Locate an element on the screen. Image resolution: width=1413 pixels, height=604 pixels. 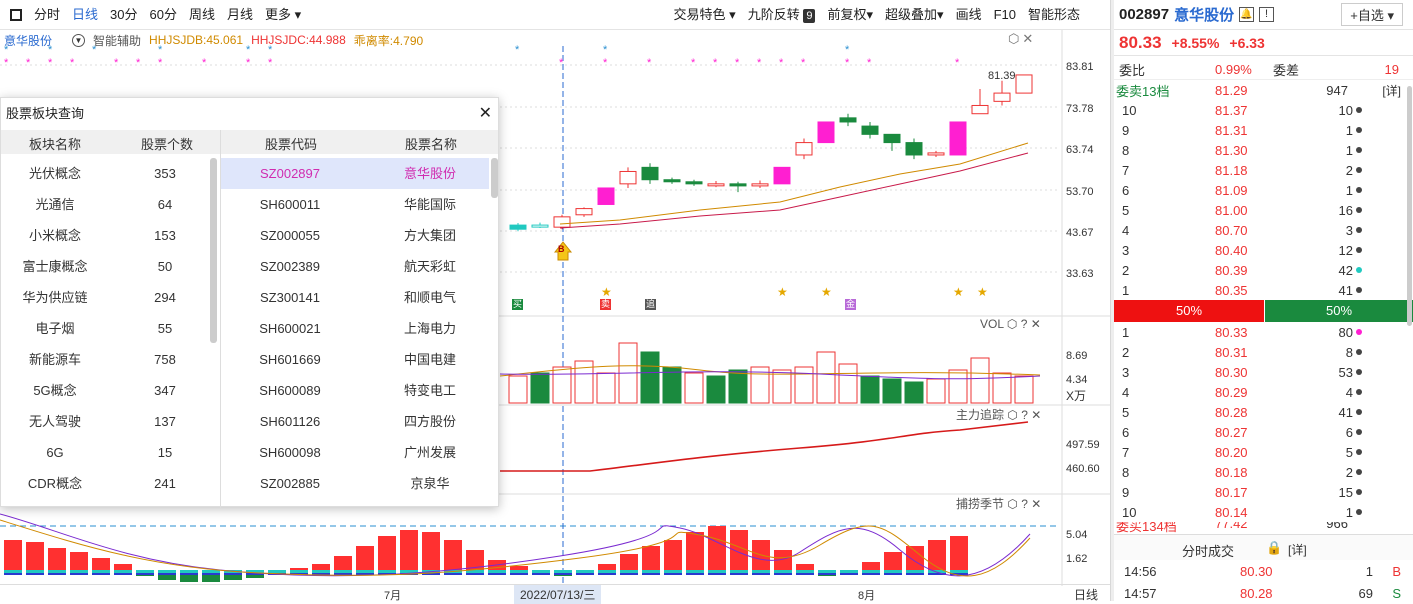
bid-level-row: 9 80.17 15 is located at coordinates (1263, 492).